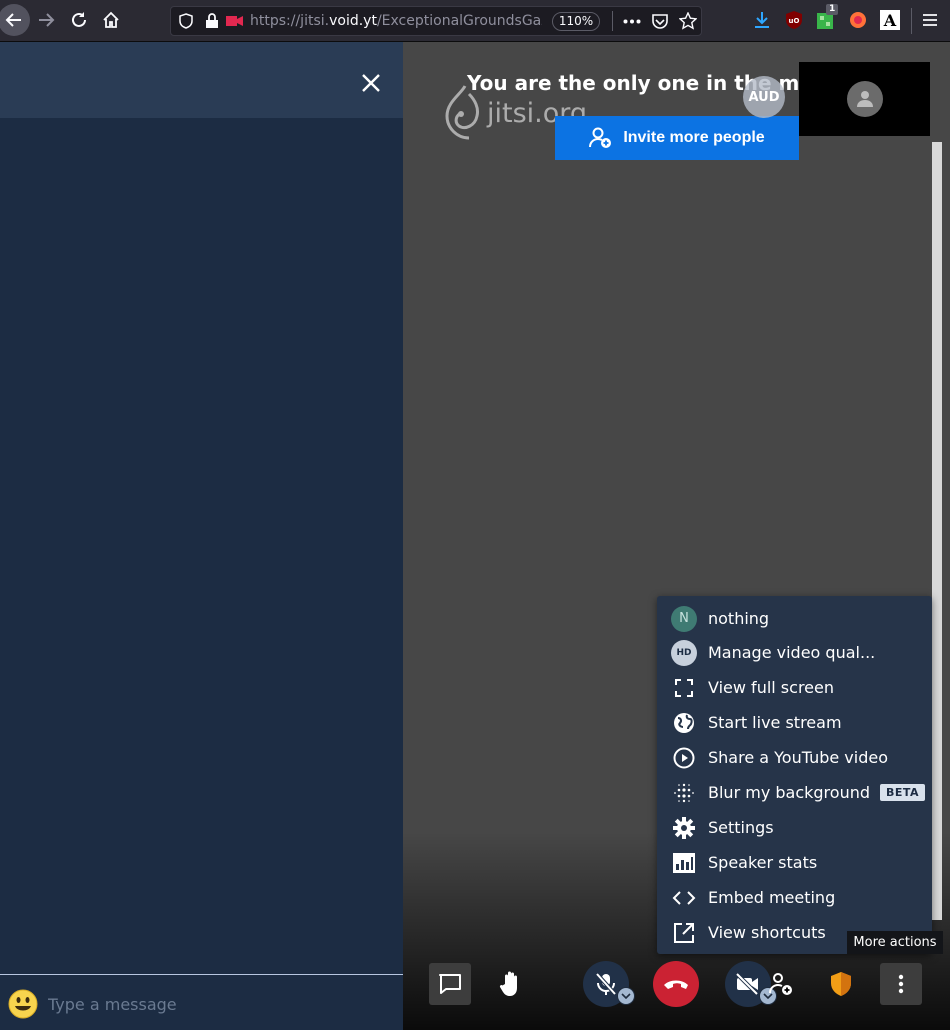  I want to click on page-actions-icon, so click(632, 21).